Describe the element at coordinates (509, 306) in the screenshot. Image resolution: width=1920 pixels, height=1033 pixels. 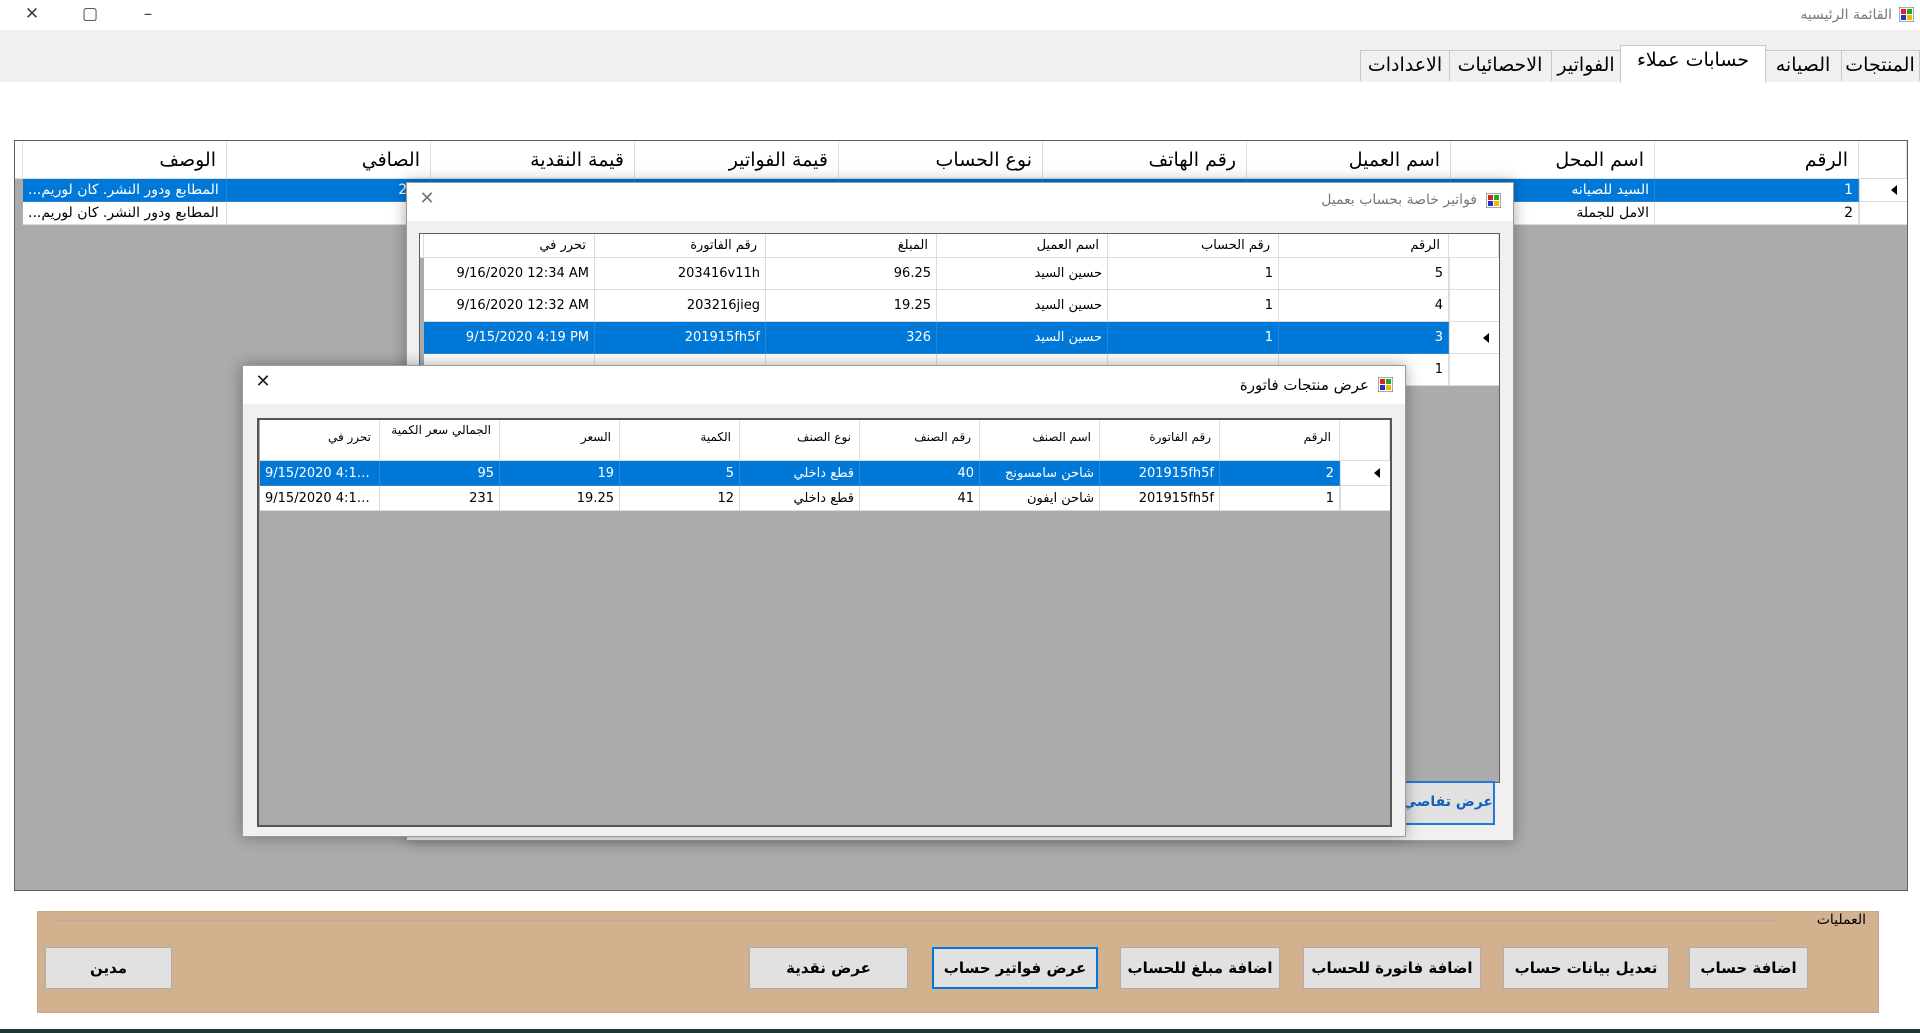
I see `grid-cell: 9/16/2020 12:32 AM` at that location.